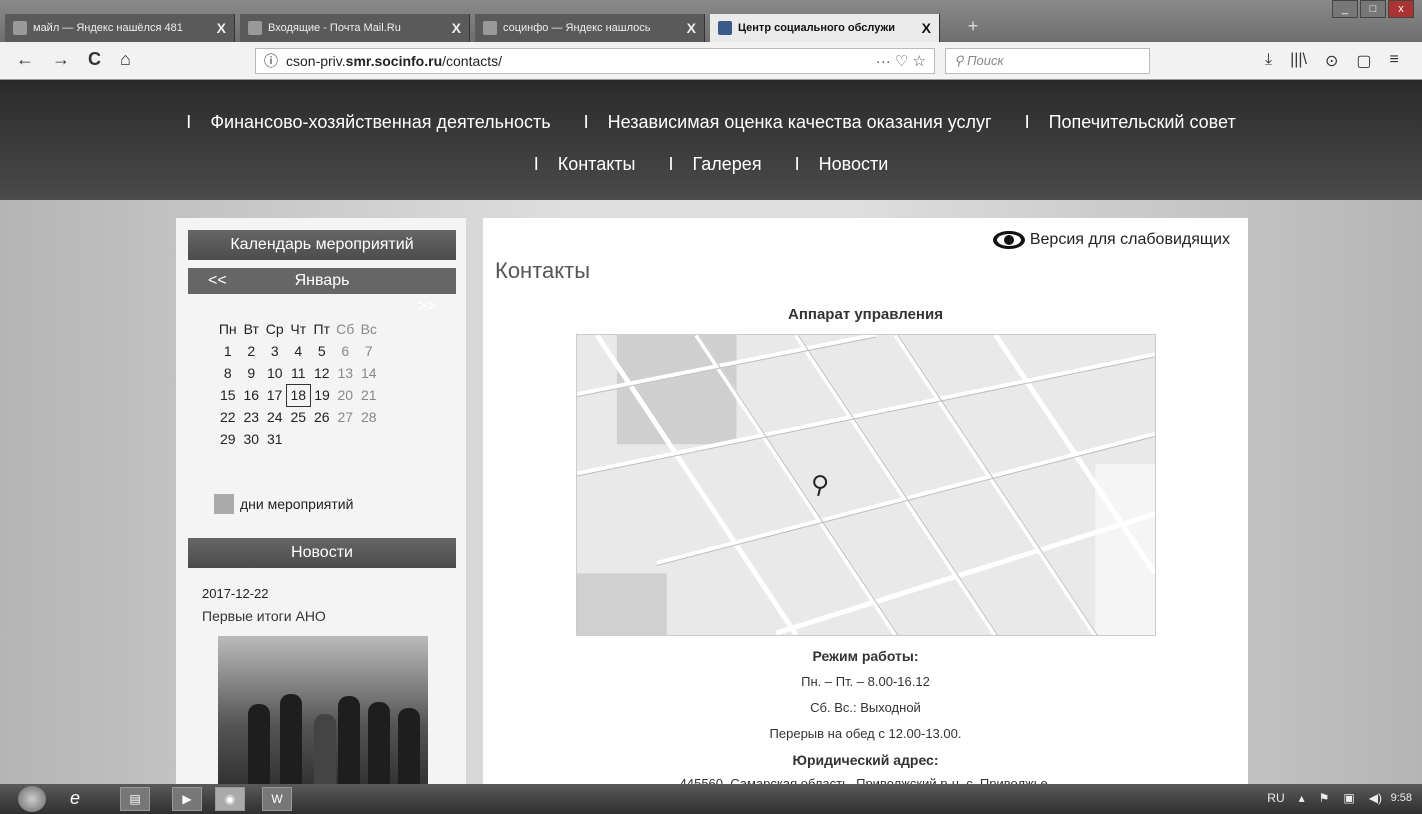  I want to click on menu-item-finance: I Финансово-хозяйственная деятельность, so click(368, 122).